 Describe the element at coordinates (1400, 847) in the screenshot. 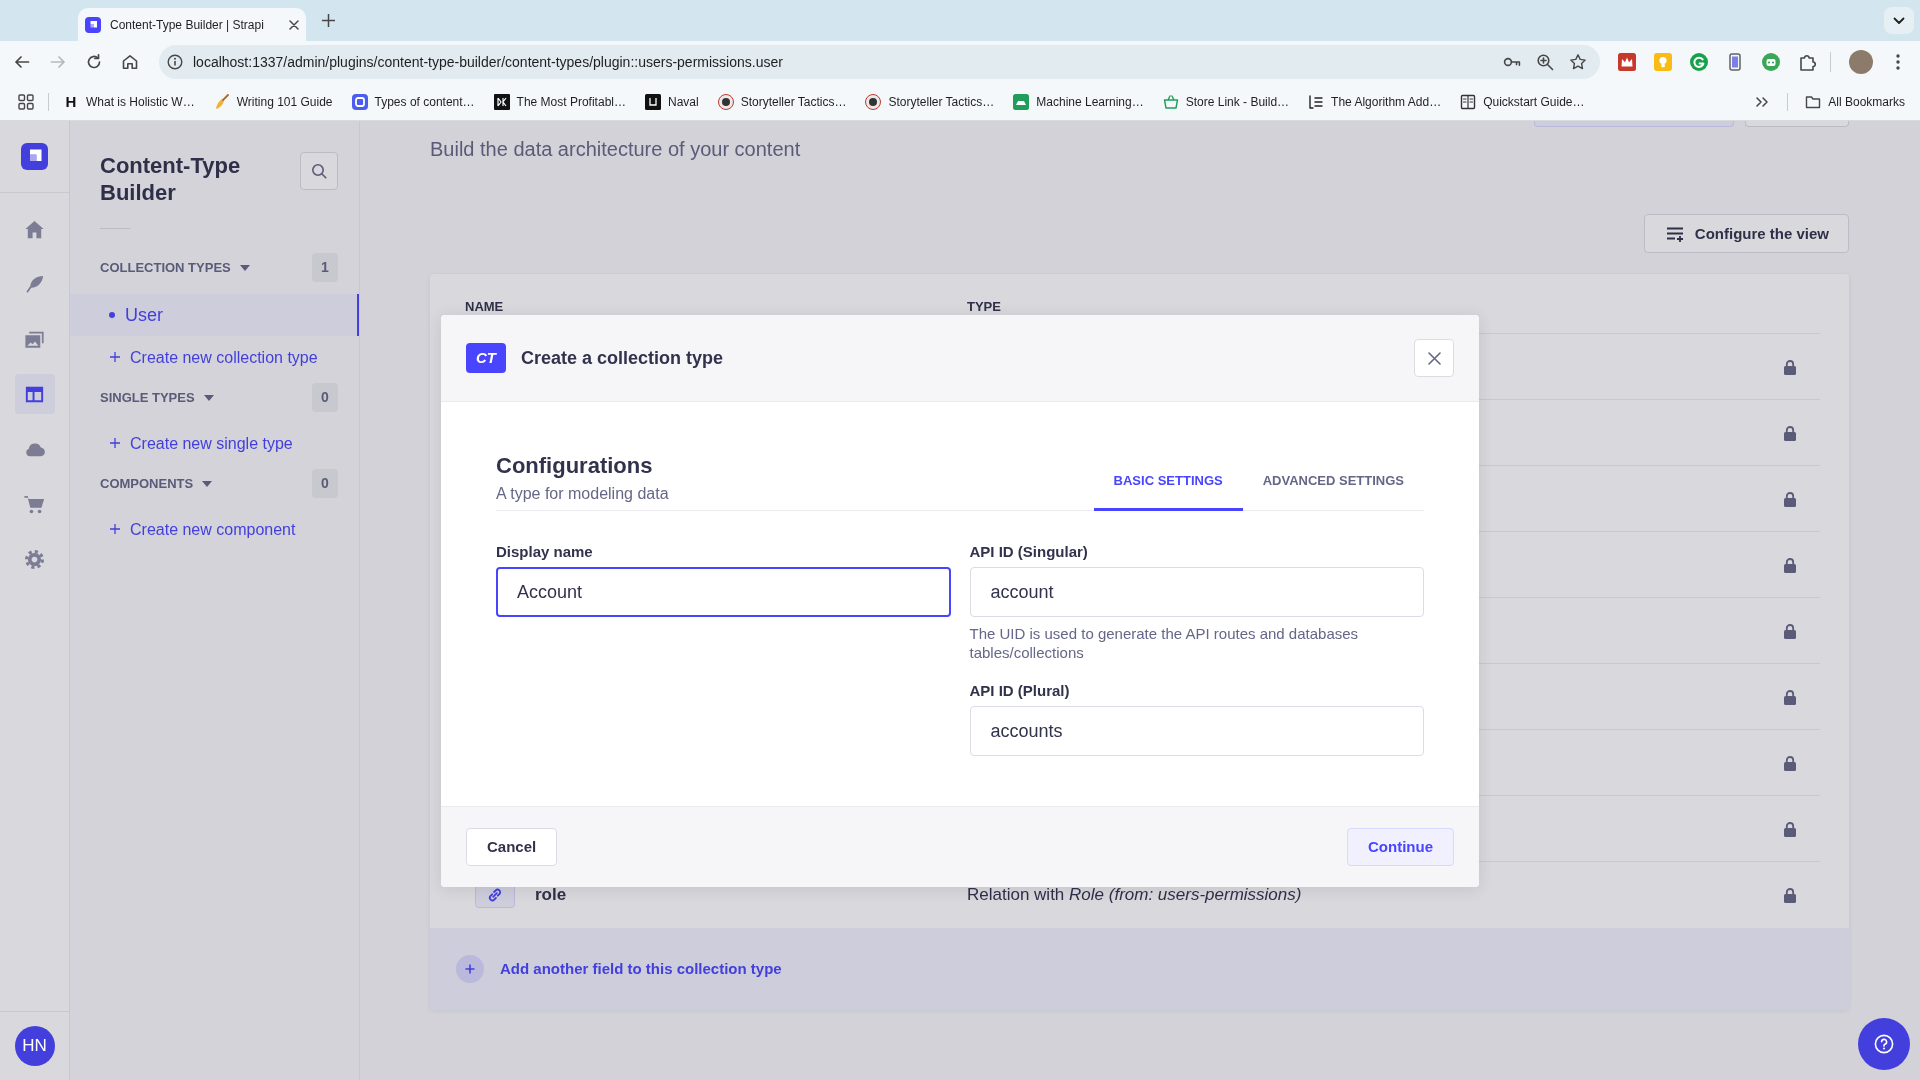

I see `continue-button: Continue` at that location.